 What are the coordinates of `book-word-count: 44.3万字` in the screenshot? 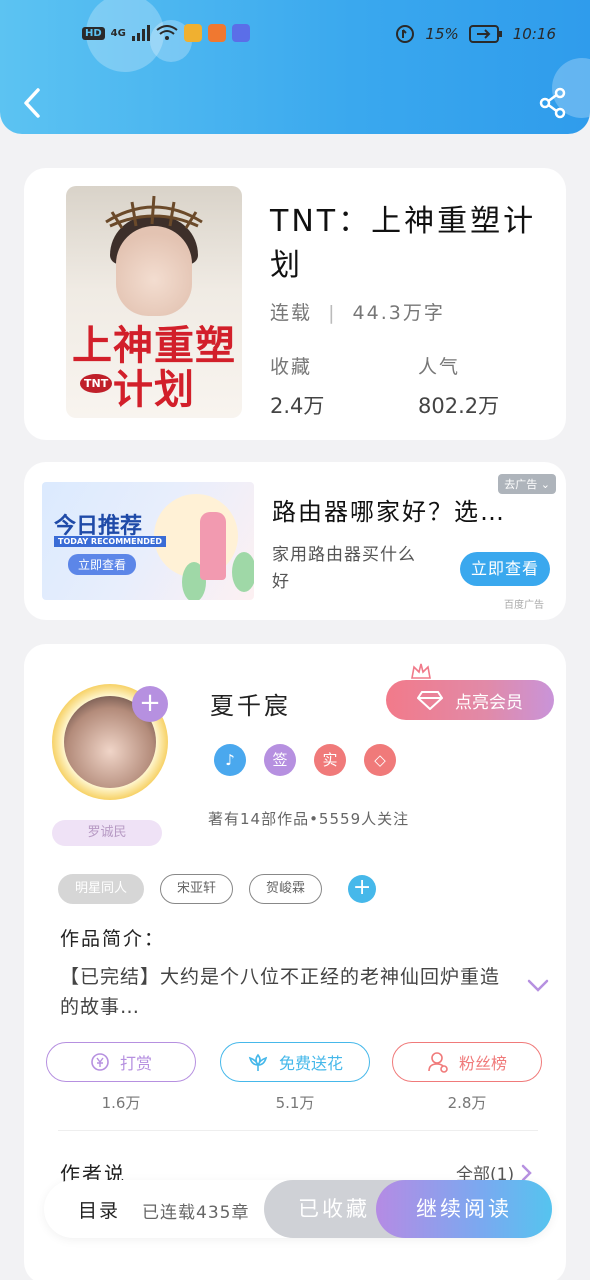 It's located at (398, 313).